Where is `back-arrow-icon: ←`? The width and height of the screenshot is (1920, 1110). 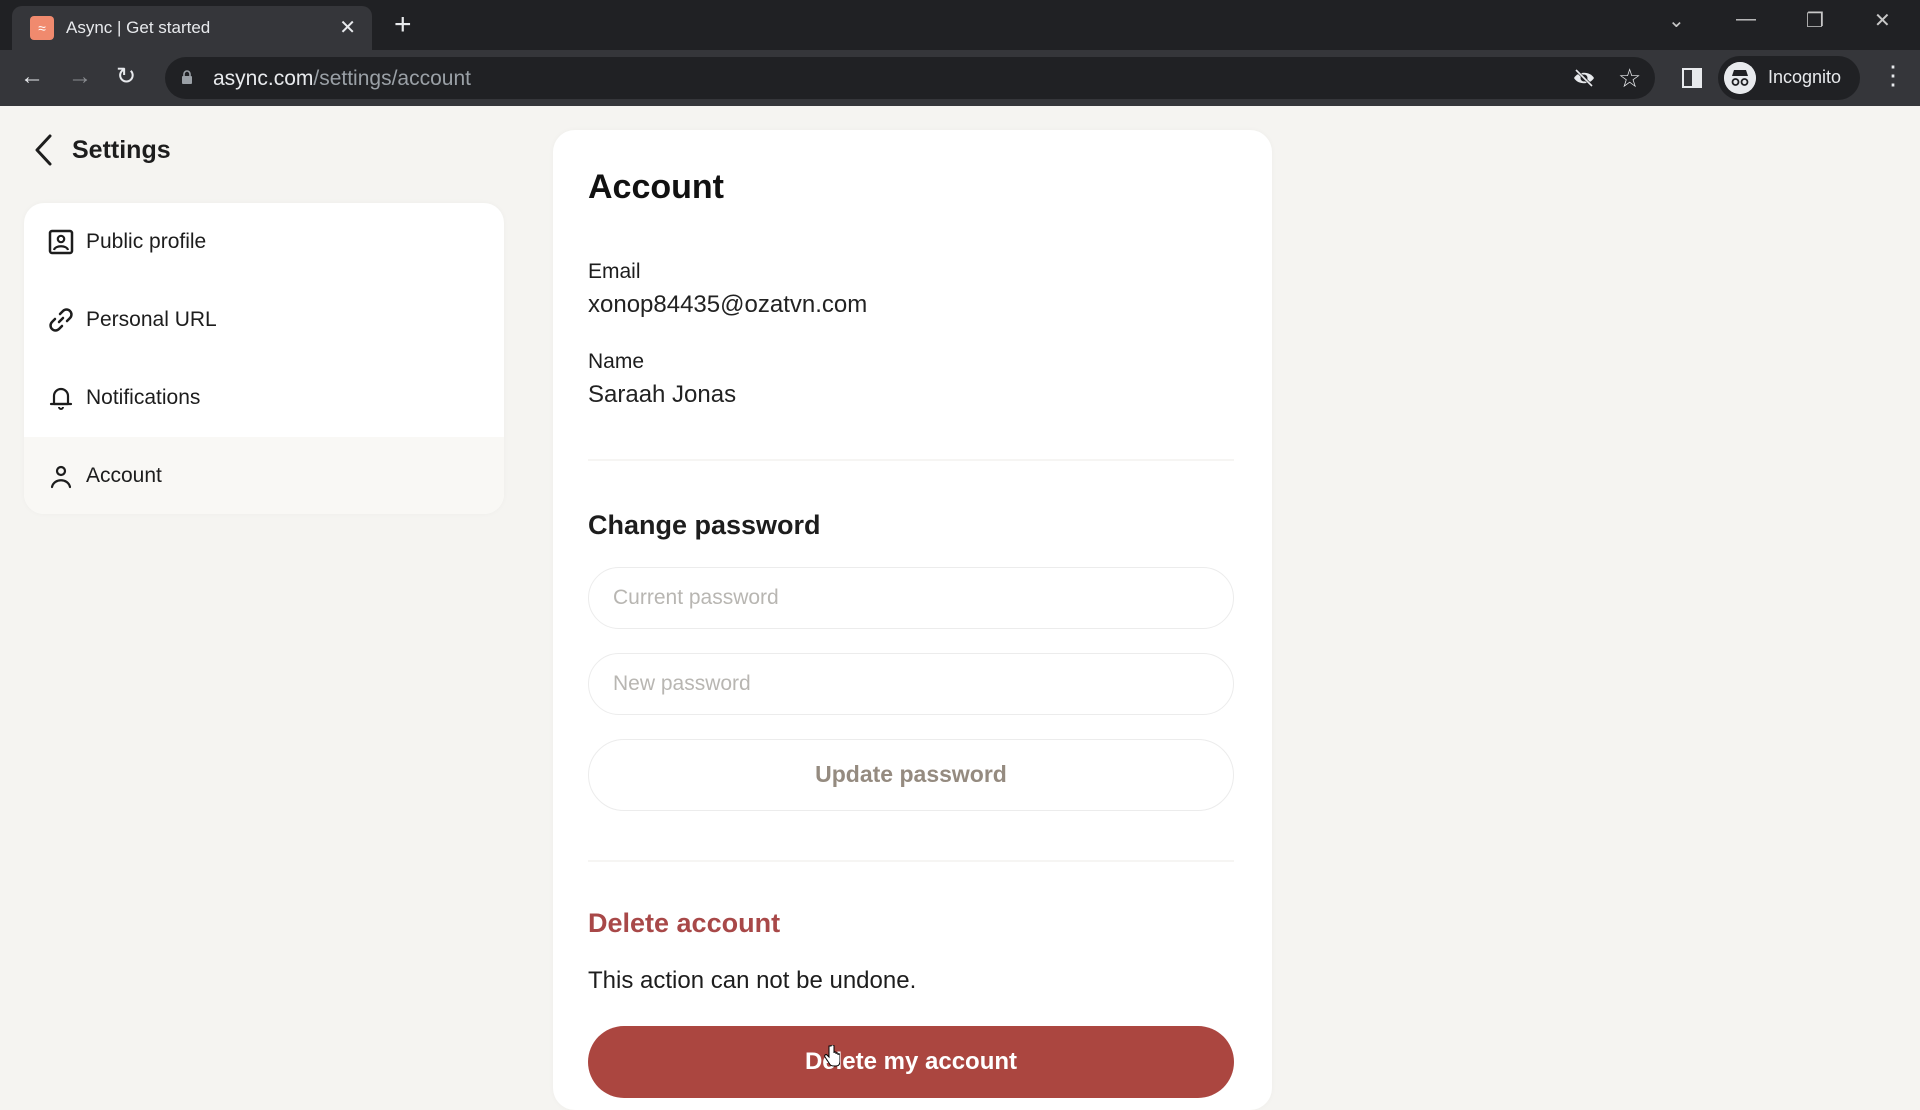
back-arrow-icon: ← is located at coordinates (32, 77).